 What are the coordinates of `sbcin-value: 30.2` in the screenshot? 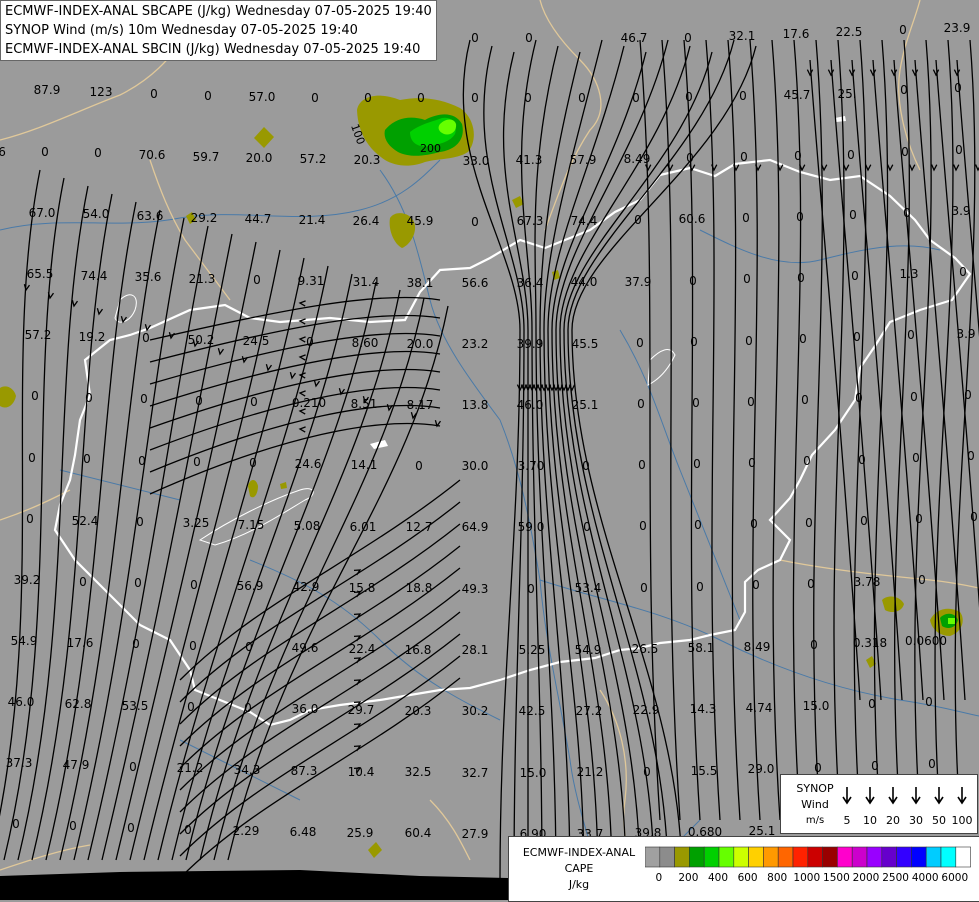 It's located at (475, 711).